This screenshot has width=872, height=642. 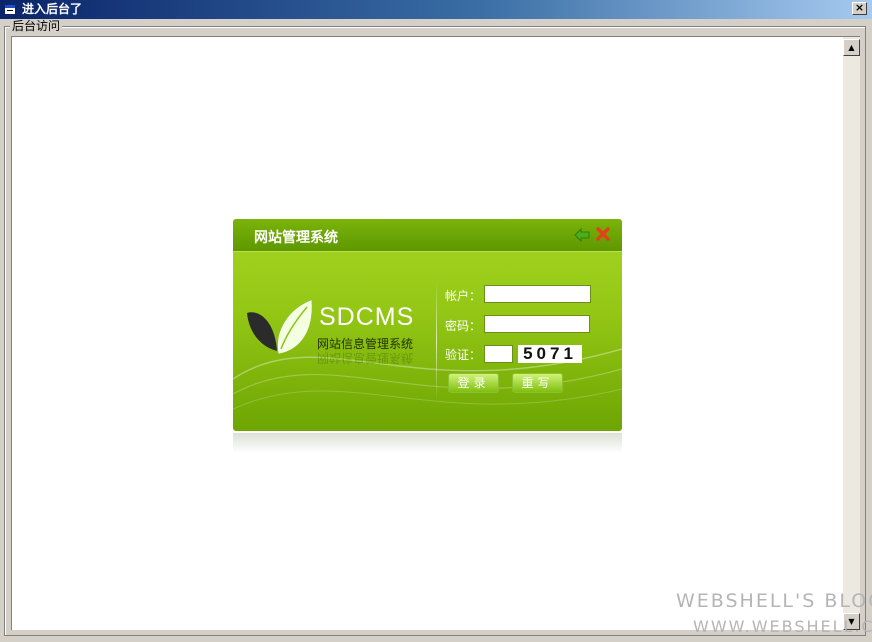 What do you see at coordinates (851, 47) in the screenshot?
I see `scroll-up-button: ▲` at bounding box center [851, 47].